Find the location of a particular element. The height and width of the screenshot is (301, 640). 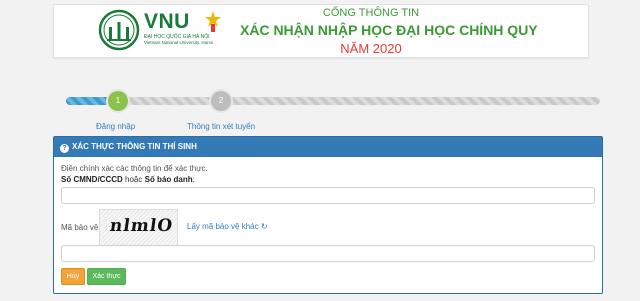

vnu-logo-icon is located at coordinates (119, 30).